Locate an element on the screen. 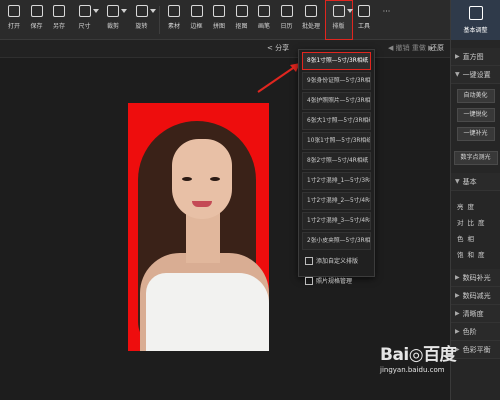 The width and height of the screenshot is (500, 400). toolbar-crop-button: 裁剪 is located at coordinates (113, 20).